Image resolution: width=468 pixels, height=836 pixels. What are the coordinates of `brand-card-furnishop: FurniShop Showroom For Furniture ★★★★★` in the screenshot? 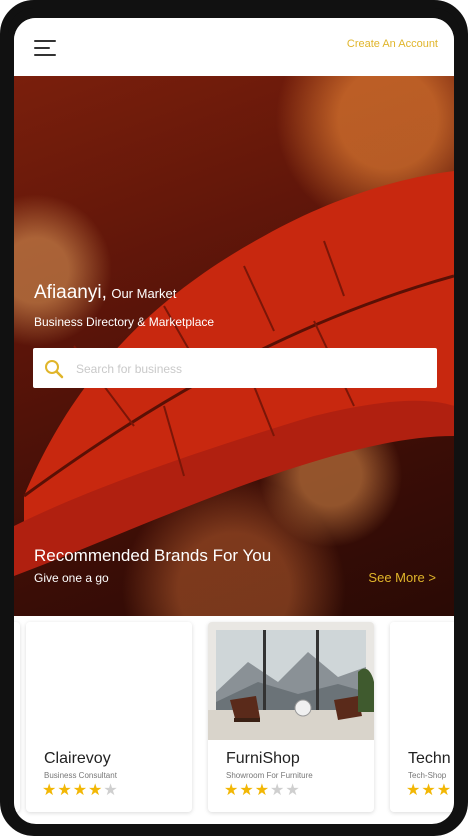 It's located at (291, 717).